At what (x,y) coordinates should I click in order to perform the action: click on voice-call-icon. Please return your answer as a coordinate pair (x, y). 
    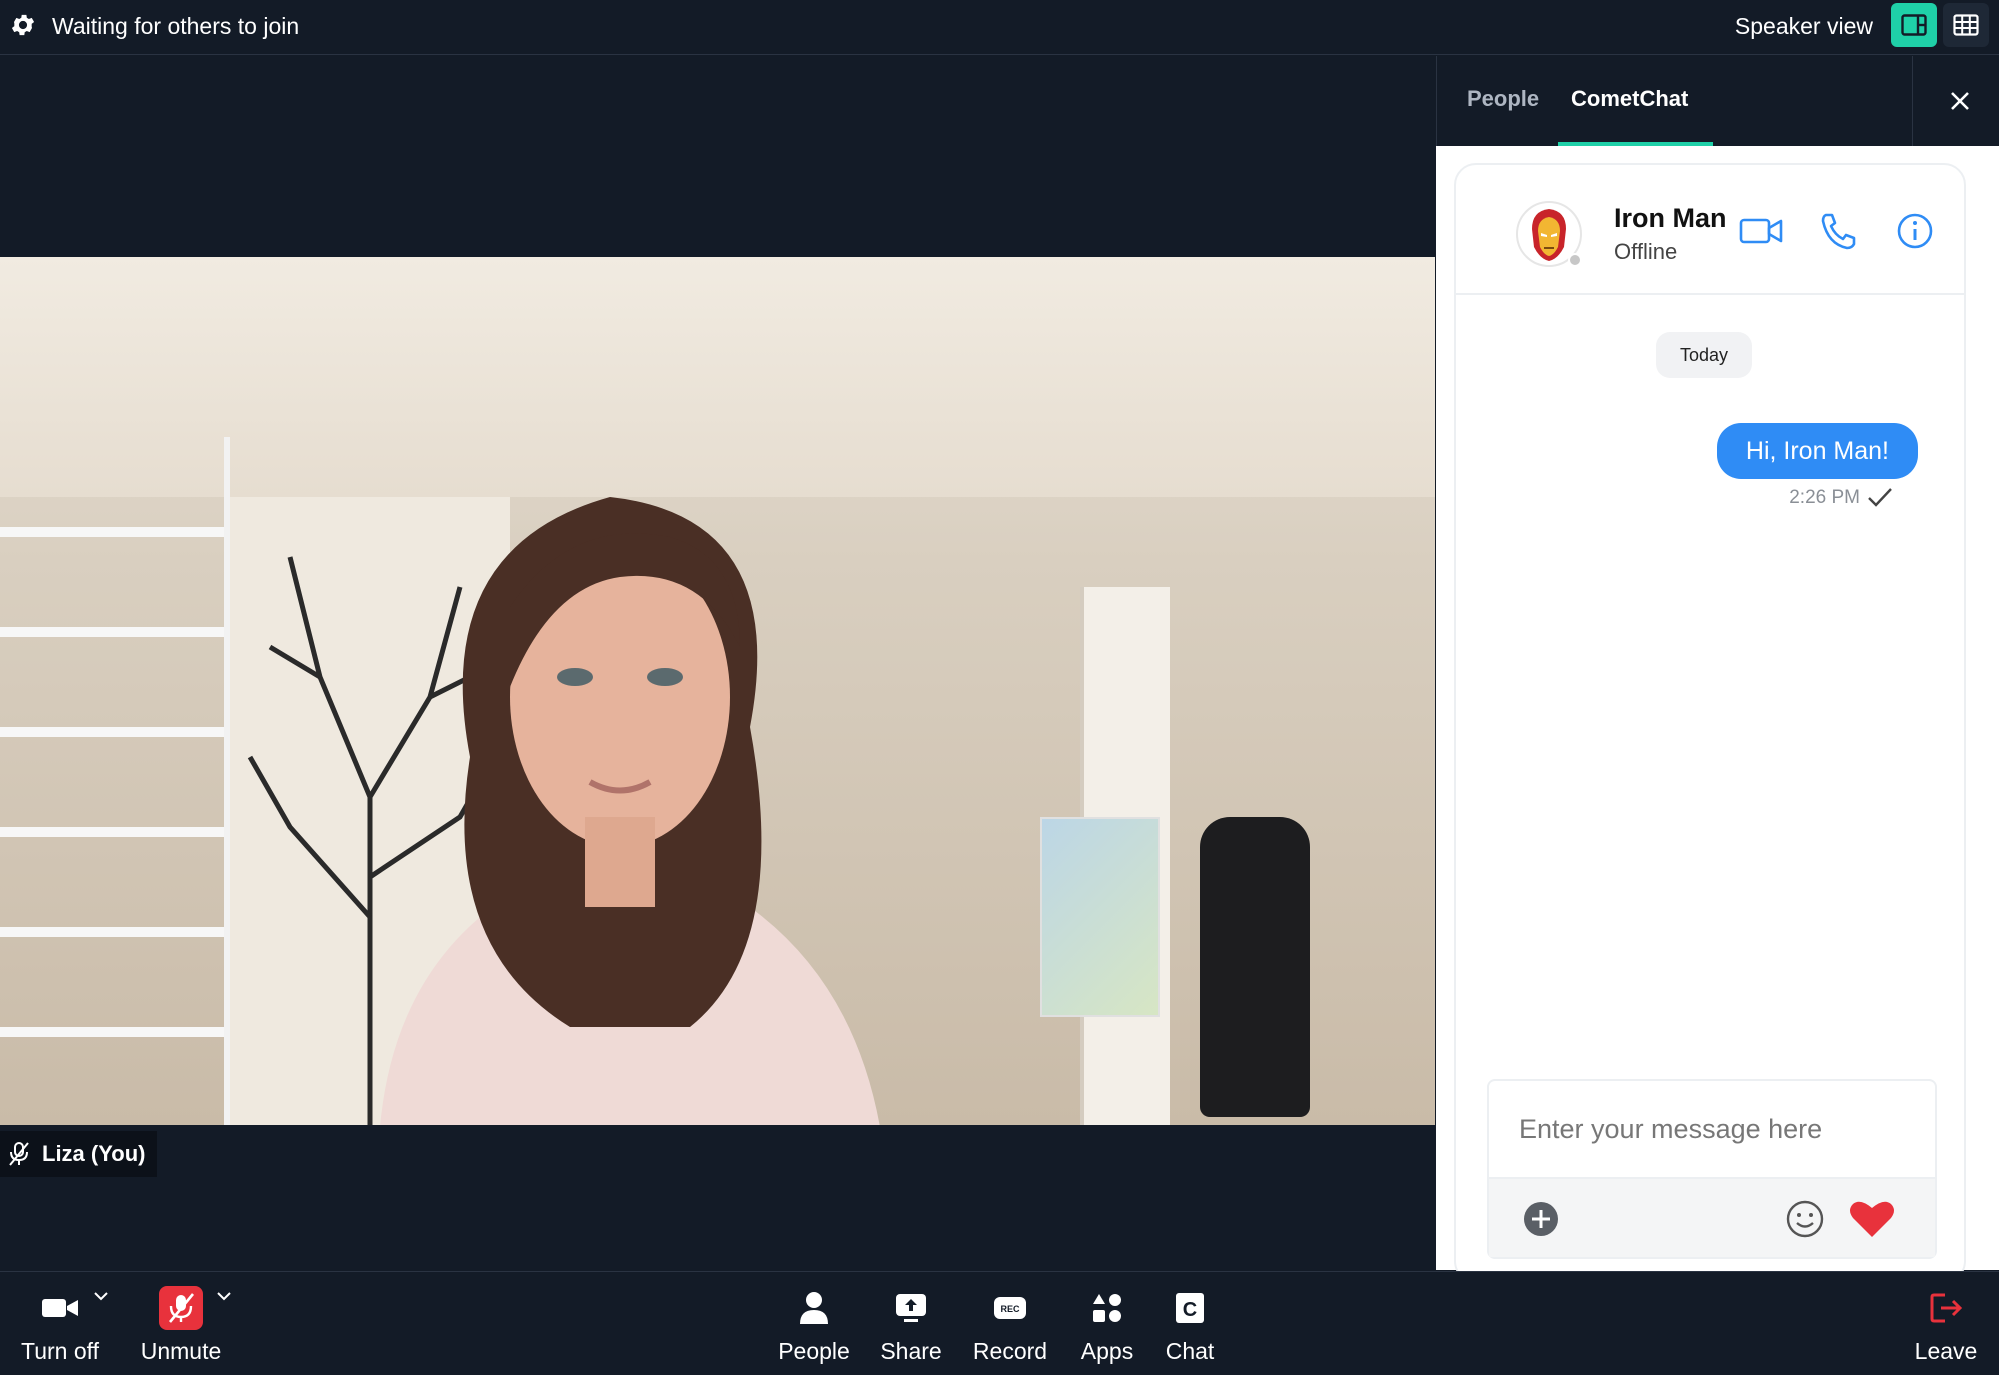
    Looking at the image, I should click on (1839, 231).